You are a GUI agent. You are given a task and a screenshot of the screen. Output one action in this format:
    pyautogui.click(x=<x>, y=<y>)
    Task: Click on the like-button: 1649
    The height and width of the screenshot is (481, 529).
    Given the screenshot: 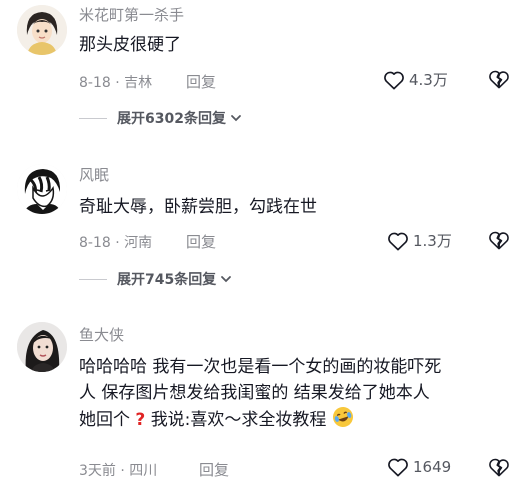 What is the action you would take?
    pyautogui.click(x=419, y=467)
    